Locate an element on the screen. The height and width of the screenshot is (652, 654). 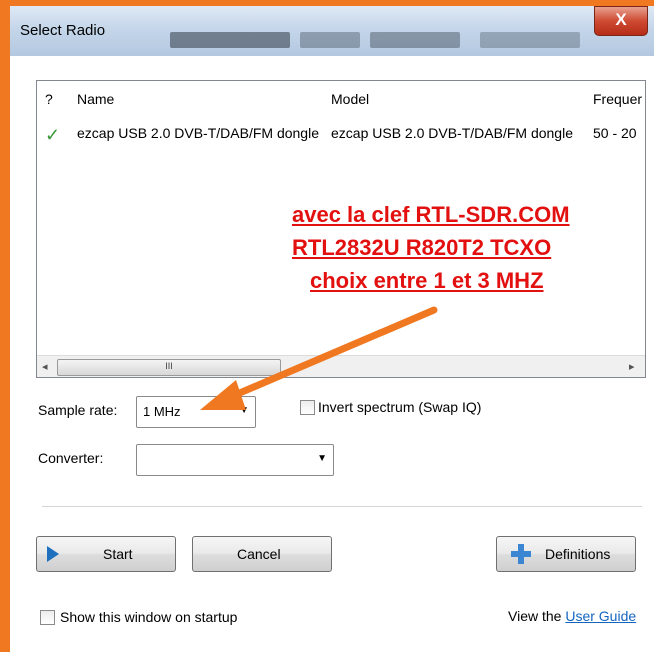
annotation-arrow-overlay is located at coordinates (319, 358).